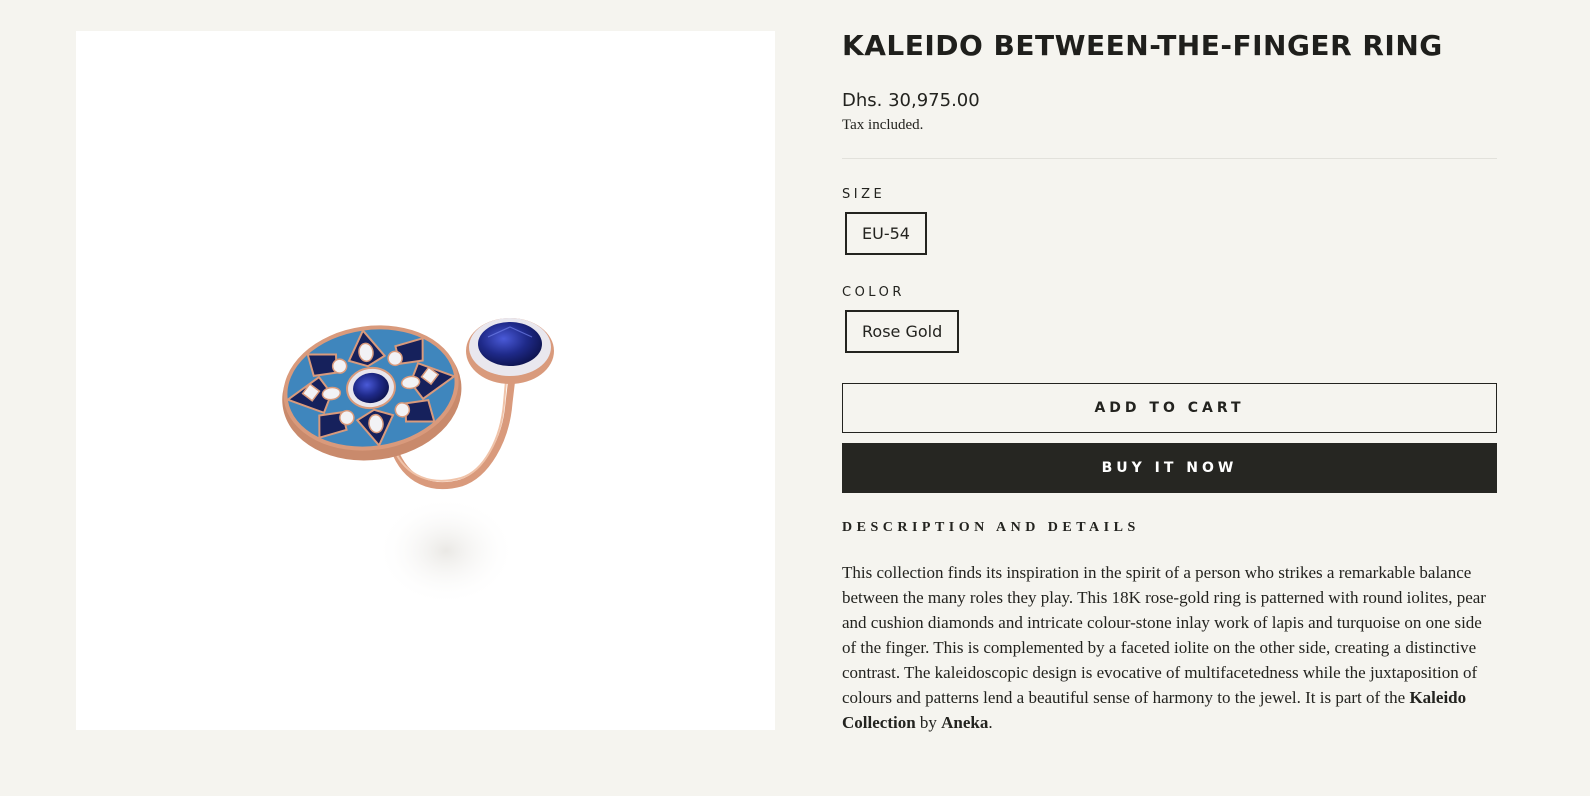  Describe the element at coordinates (864, 194) in the screenshot. I see `size-label: SIZE` at that location.